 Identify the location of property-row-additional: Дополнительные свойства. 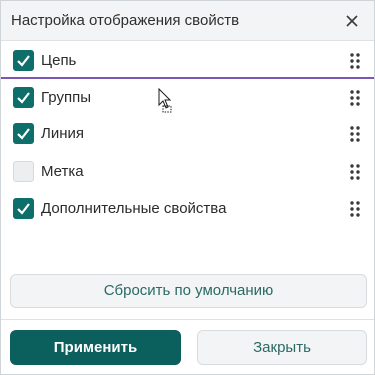
(187, 209).